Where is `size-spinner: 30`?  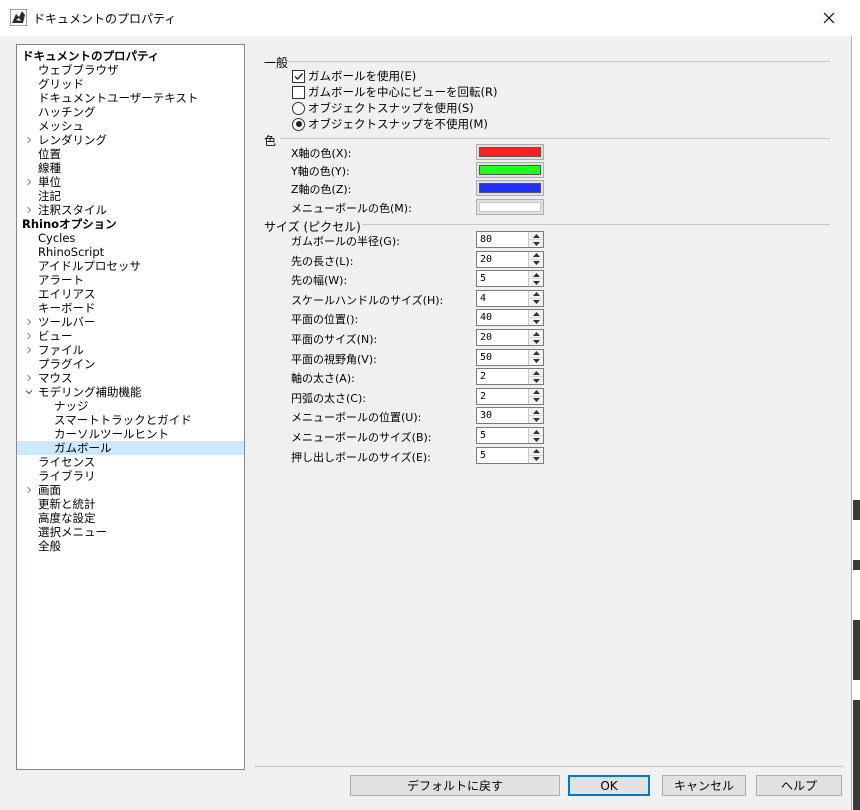 size-spinner: 30 is located at coordinates (510, 416).